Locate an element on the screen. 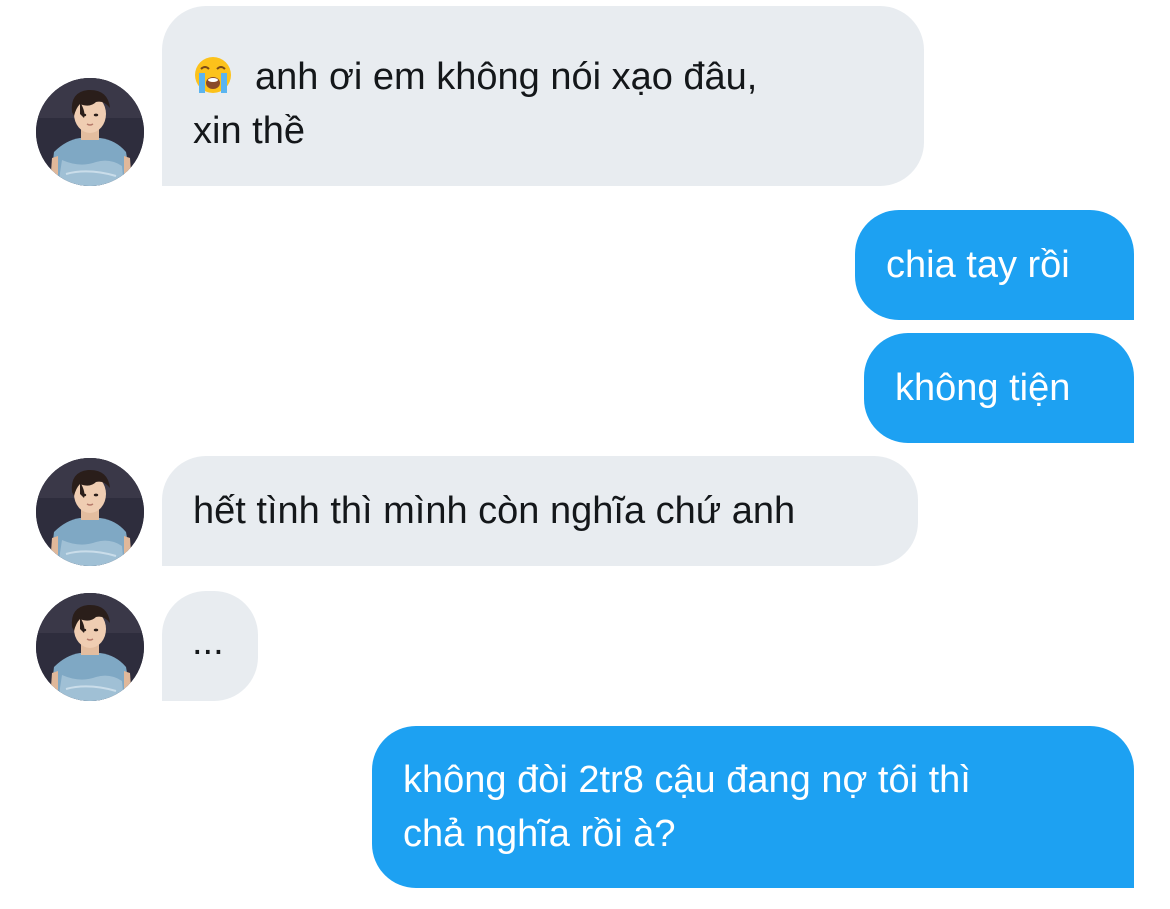 Image resolution: width=1170 pixels, height=909 pixels. message-line: anh ơi em không nói xạo đâu, is located at coordinates (543, 77).